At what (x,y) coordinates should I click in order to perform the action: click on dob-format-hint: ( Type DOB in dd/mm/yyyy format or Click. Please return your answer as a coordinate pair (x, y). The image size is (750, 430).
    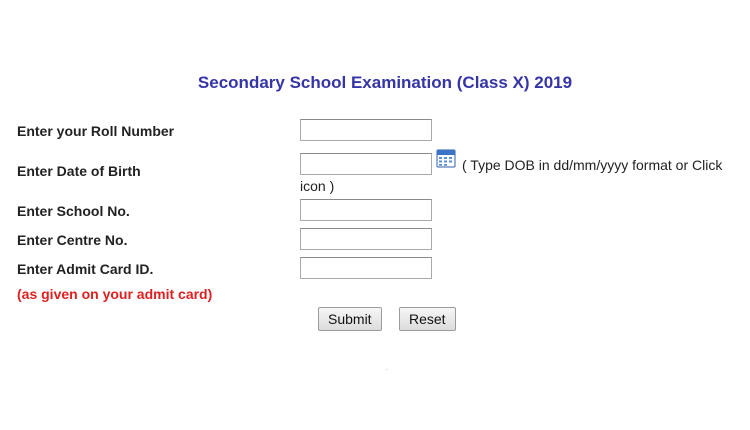
    Looking at the image, I should click on (592, 165).